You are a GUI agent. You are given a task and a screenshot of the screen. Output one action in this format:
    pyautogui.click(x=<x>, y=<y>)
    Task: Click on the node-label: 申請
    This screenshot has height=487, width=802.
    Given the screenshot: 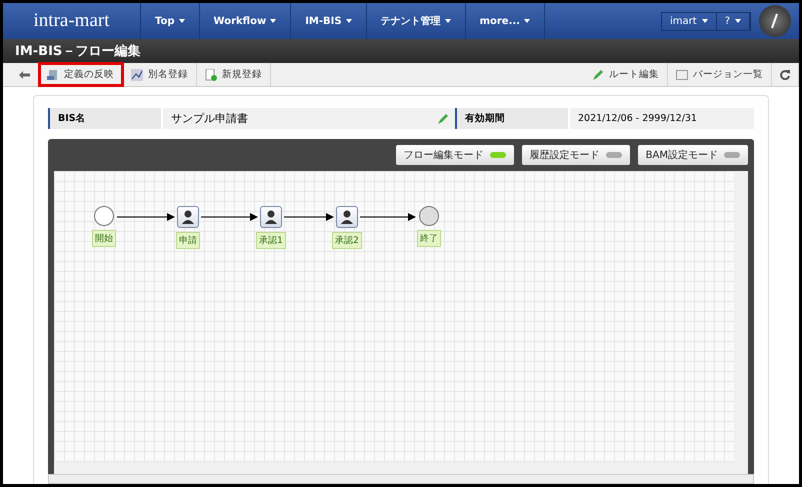 What is the action you would take?
    pyautogui.click(x=188, y=240)
    